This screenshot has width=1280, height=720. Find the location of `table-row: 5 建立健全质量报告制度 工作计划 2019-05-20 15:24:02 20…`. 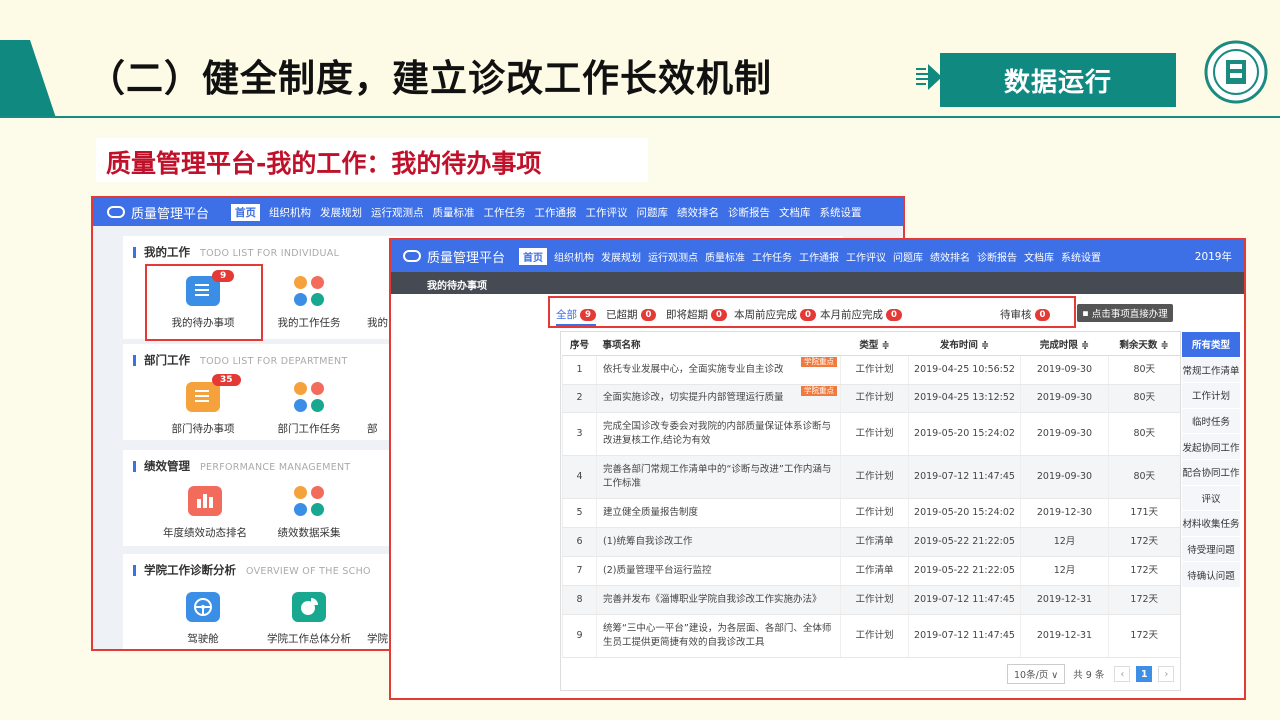

table-row: 5 建立健全质量报告制度 工作计划 2019-05-20 15:24:02 20… is located at coordinates (871, 513).